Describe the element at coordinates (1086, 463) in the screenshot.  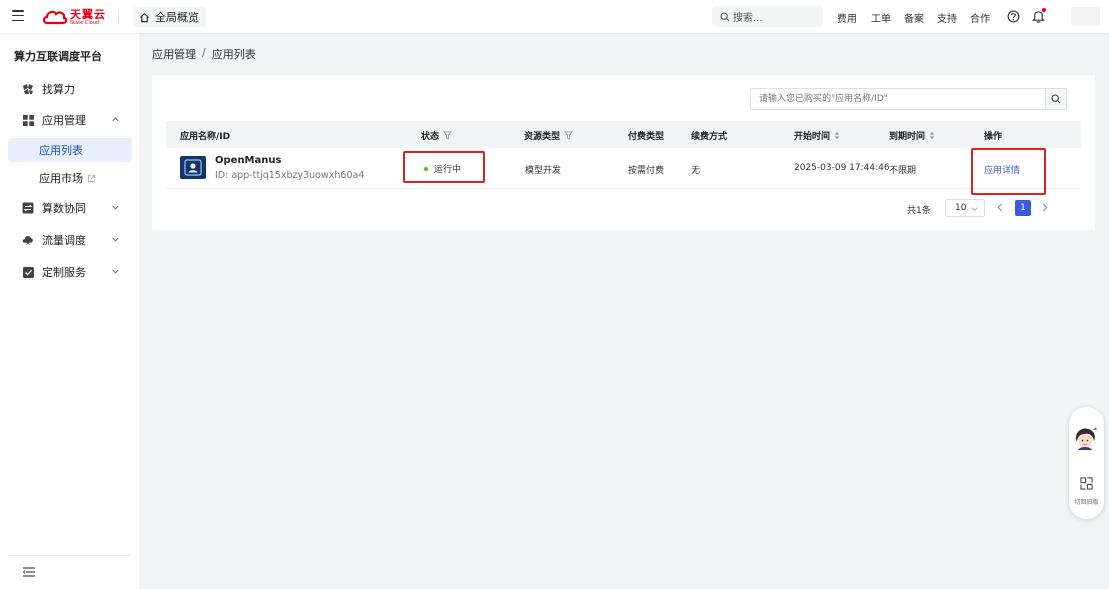
I see `floating-assistant-widget: 切回旧版` at that location.